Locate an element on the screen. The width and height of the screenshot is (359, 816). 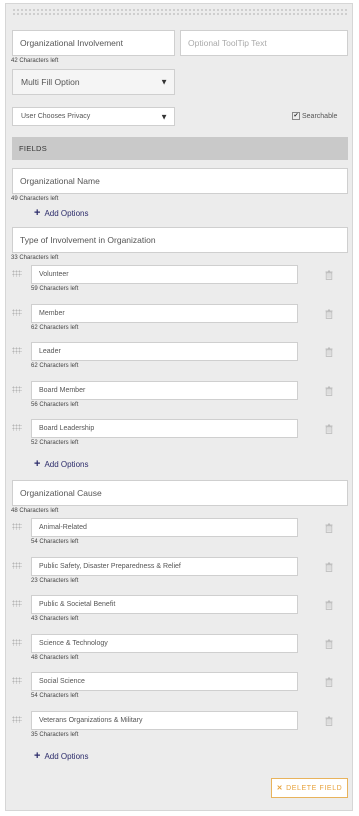
option-value: Public & Societal Benefit is located at coordinates (77, 604).